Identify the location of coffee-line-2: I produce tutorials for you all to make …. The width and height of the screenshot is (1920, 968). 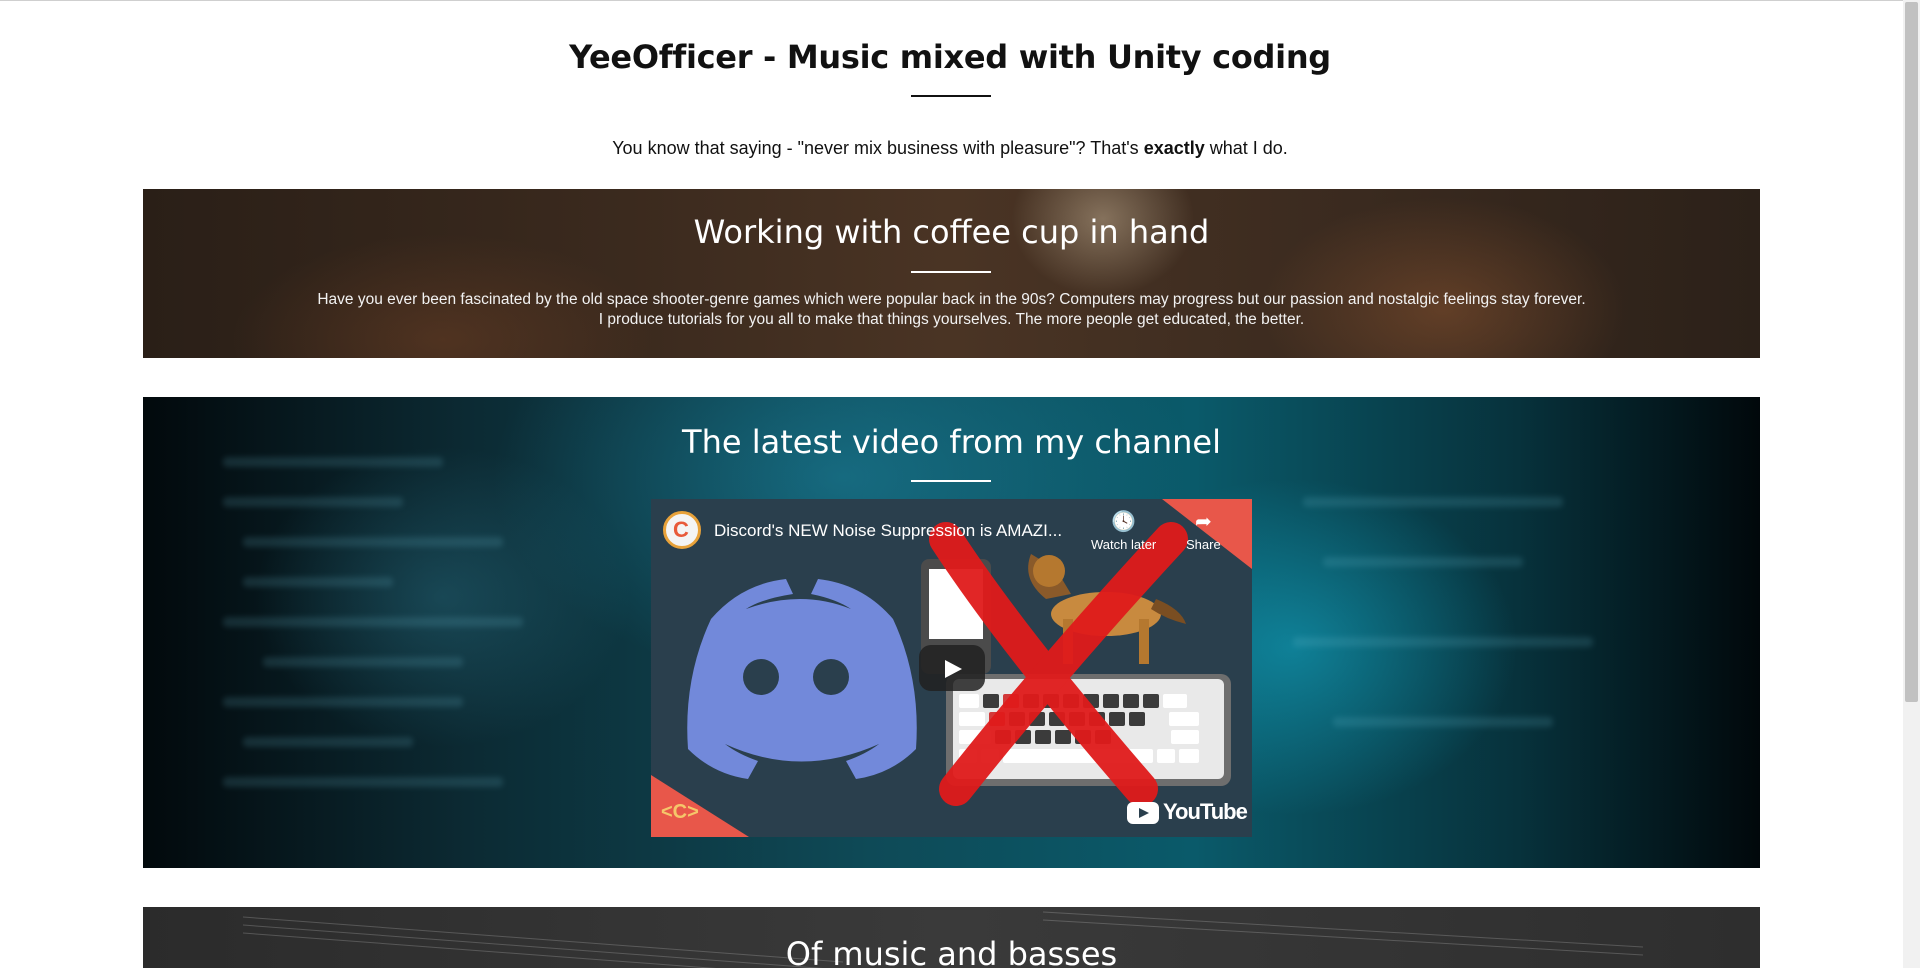
(951, 319).